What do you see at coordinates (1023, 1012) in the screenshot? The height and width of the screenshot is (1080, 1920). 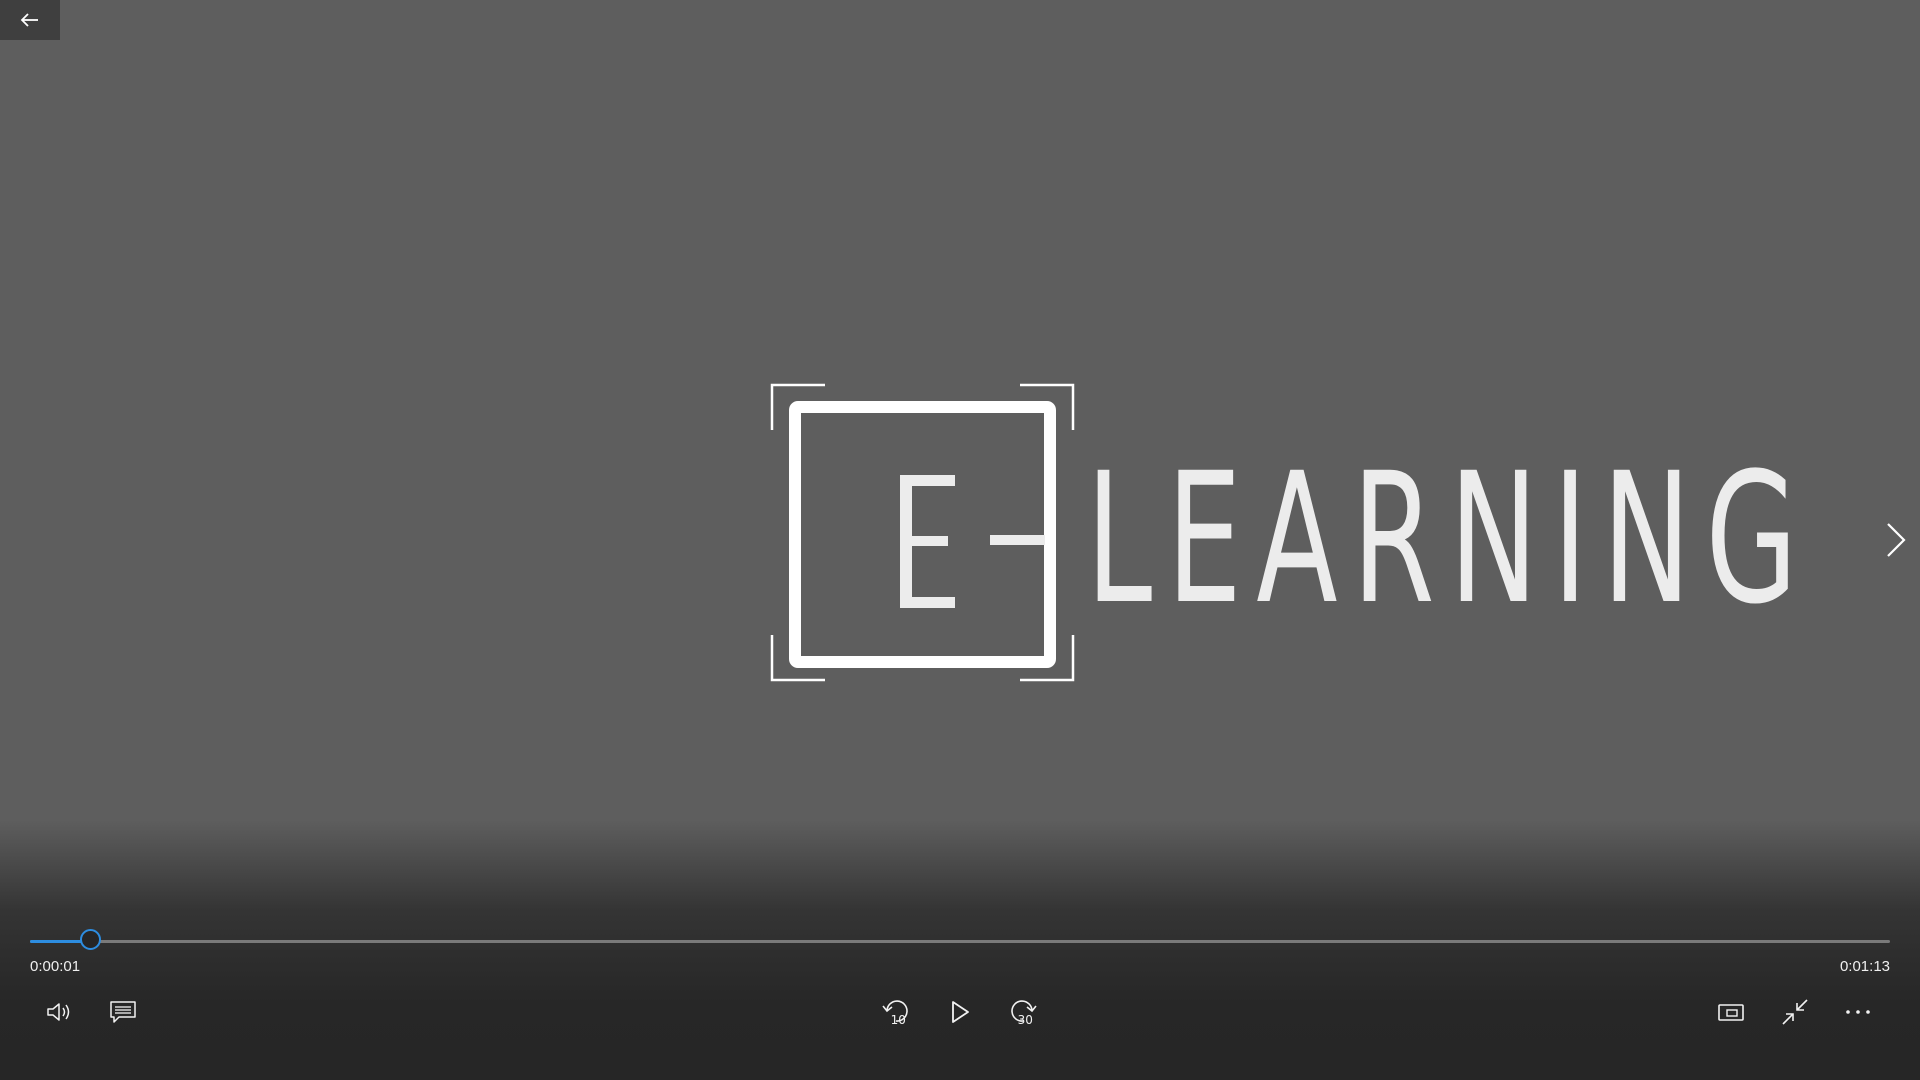 I see `skip-forward-button: 30` at bounding box center [1023, 1012].